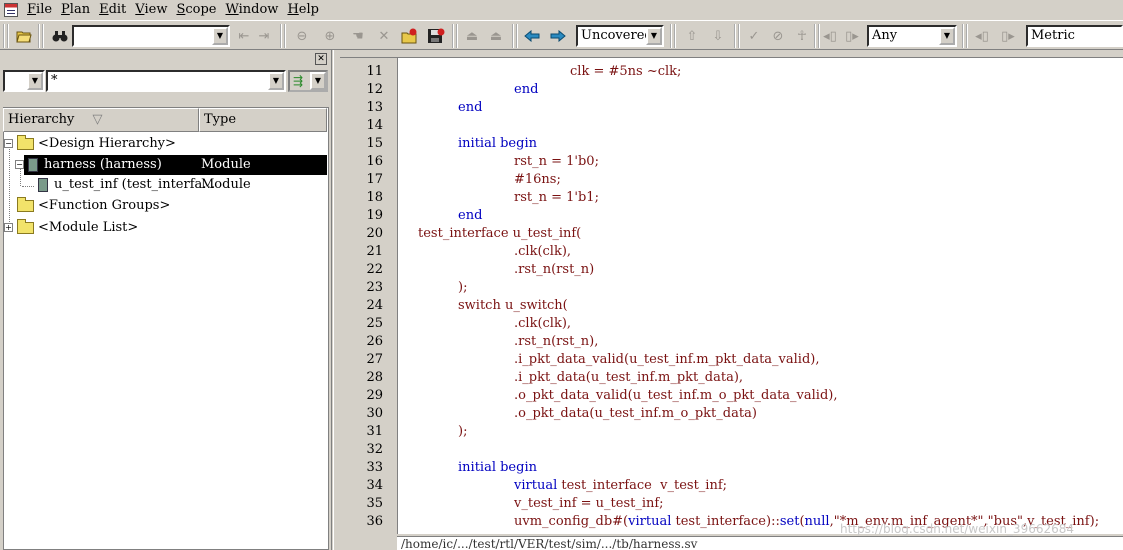 The image size is (1123, 550). Describe the element at coordinates (754, 36) in the screenshot. I see `check-circle-icon: ✓` at that location.